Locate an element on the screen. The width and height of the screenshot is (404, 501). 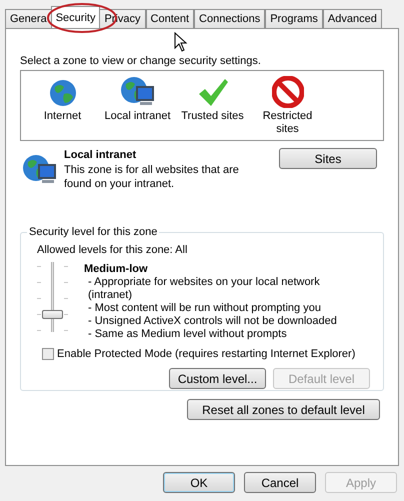
group-legend: Security level for this zone is located at coordinates (93, 232).